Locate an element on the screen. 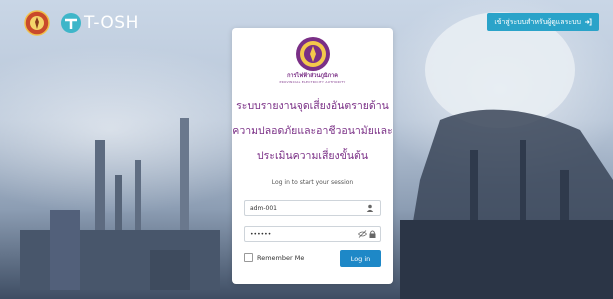 The height and width of the screenshot is (299, 613). org-name-thai: การไฟฟ้าส่วนภูมิภาค is located at coordinates (312, 76).